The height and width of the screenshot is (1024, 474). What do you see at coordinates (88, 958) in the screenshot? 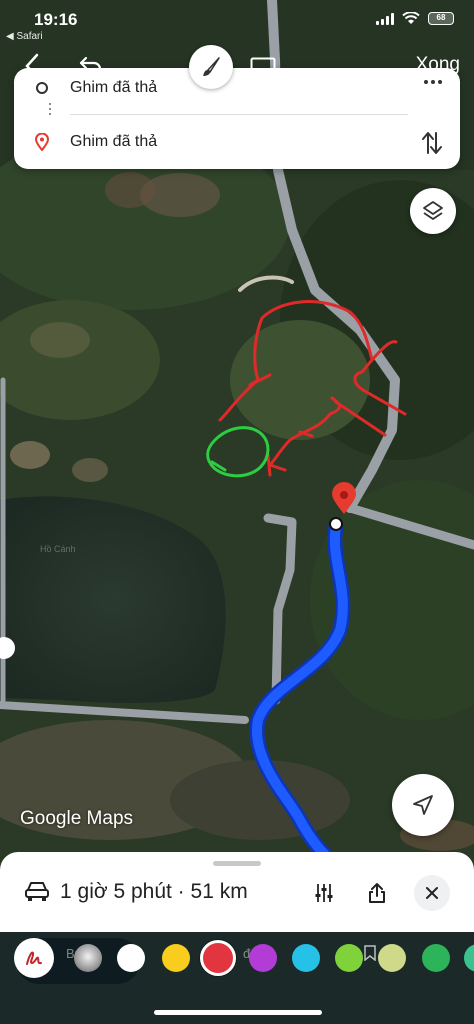
I see `swatch-gray` at bounding box center [88, 958].